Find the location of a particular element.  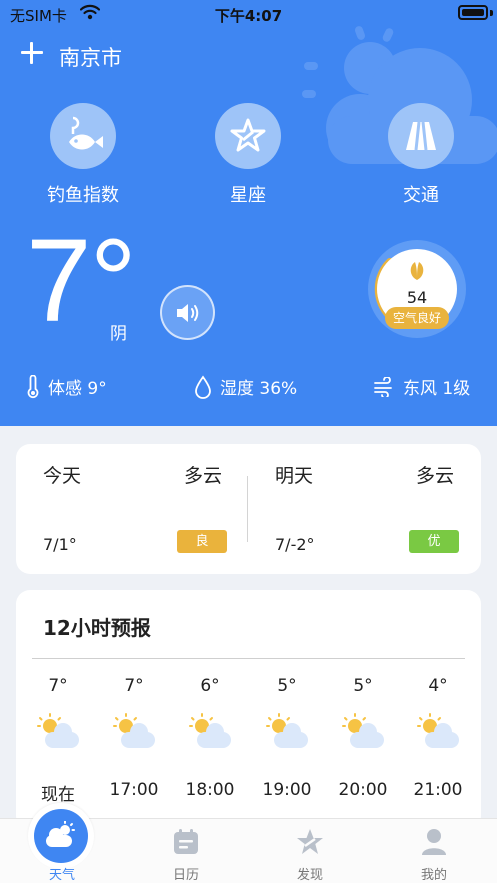

today-air-quality-badge: 良 is located at coordinates (202, 541).